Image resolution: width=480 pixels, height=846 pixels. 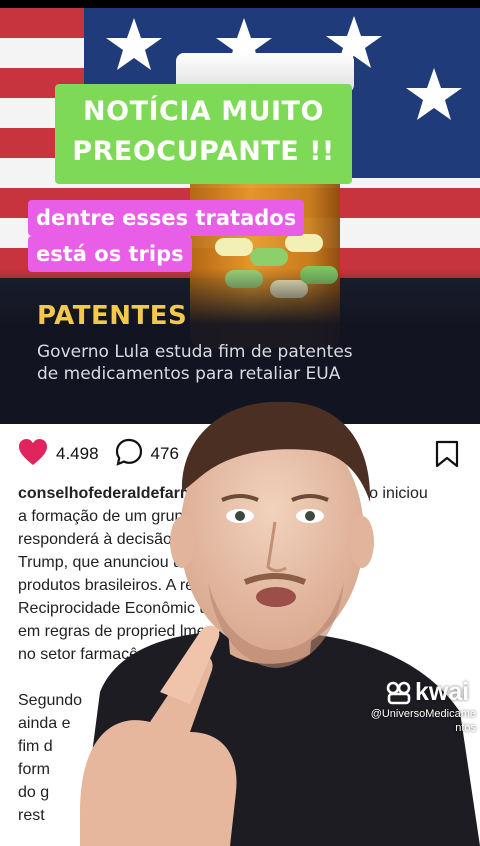 I want to click on summary-line-1: Governo Lula estuda fim de patentes, so click(x=195, y=352).